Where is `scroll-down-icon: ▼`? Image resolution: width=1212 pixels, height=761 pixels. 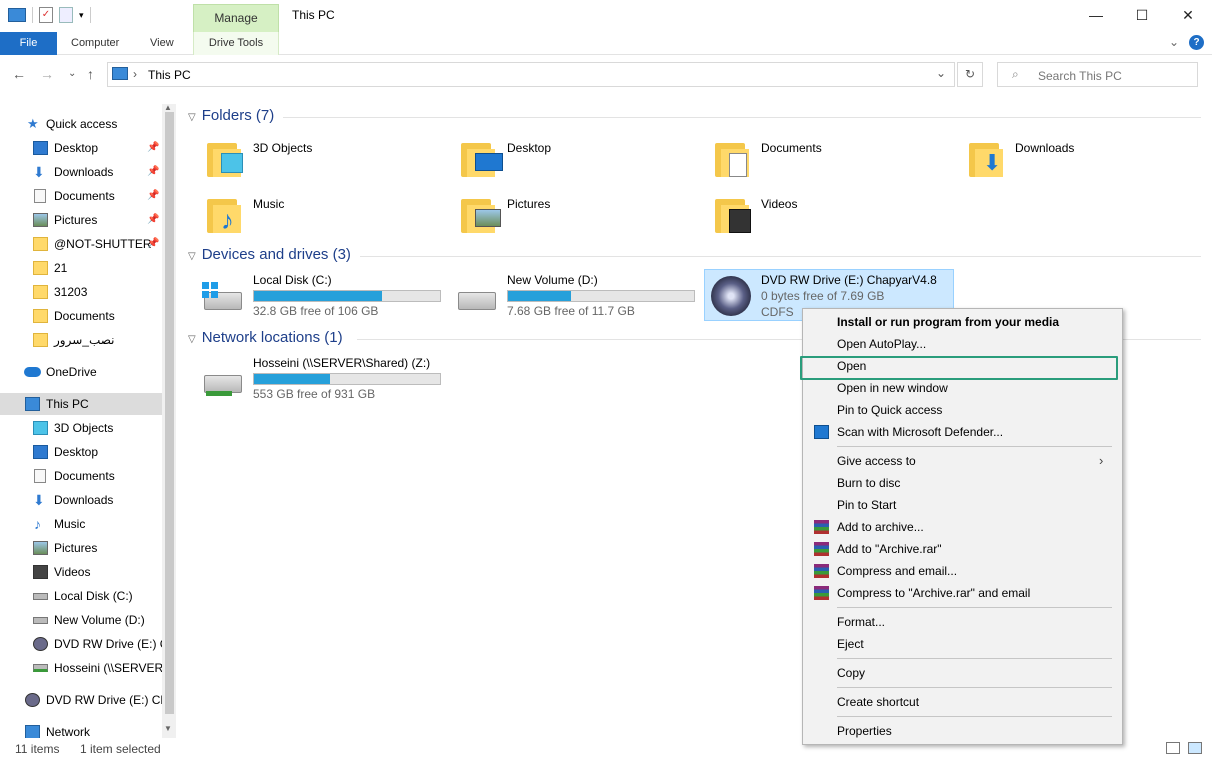
scroll-down-icon: ▼ is located at coordinates (168, 728).